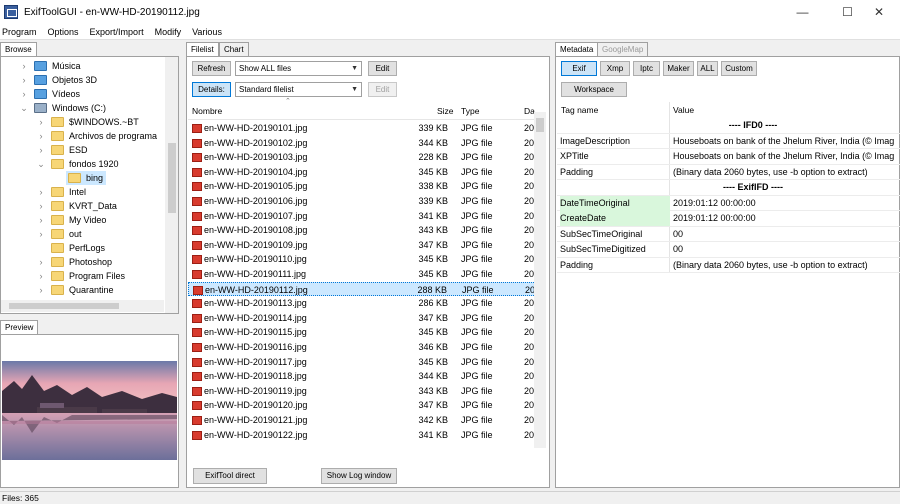 This screenshot has height=504, width=900. I want to click on file-row: en-WW-HD-20190102.jpg 344 KB JPG file 20, so click(366, 143).